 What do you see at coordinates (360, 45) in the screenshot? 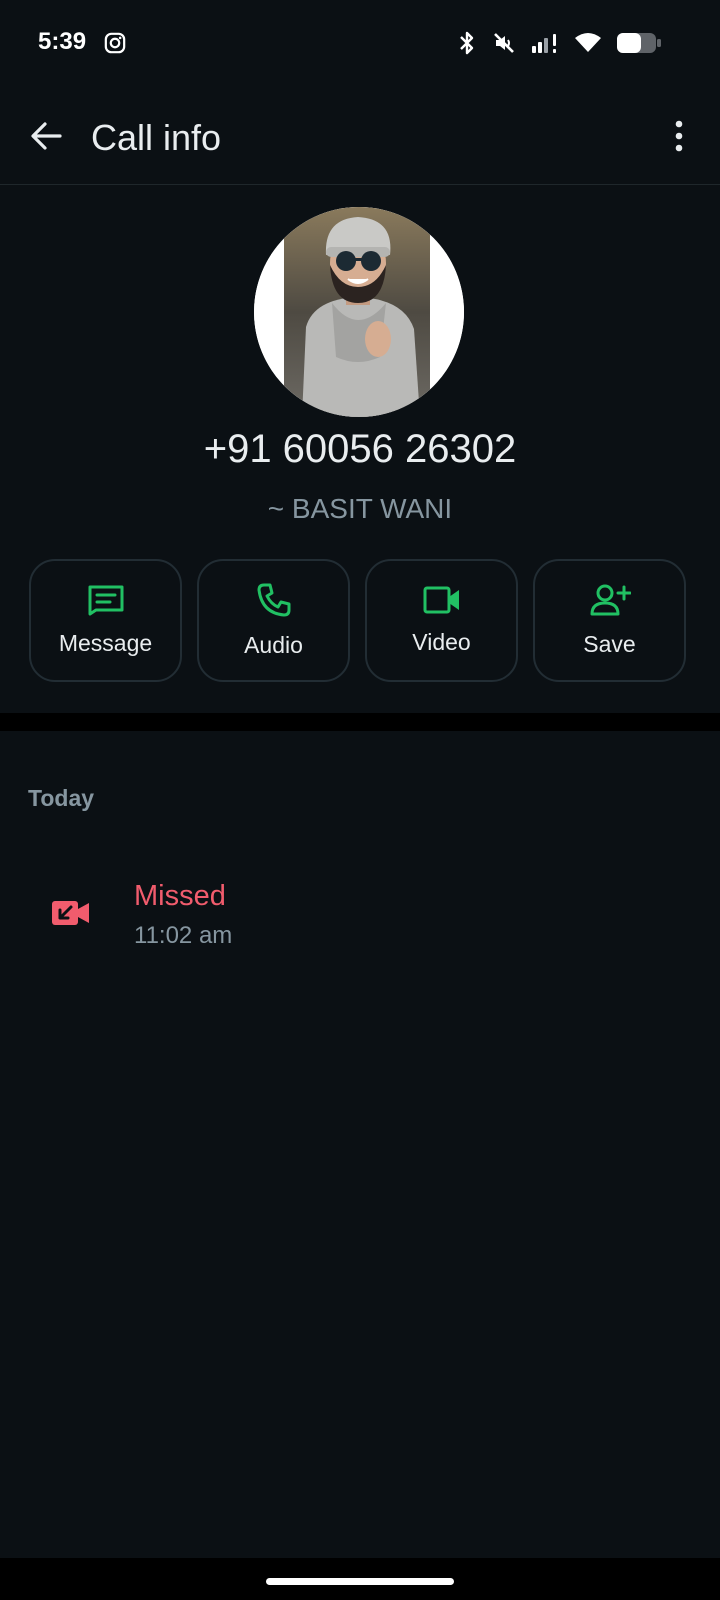
I see `status-bar: 5:39` at bounding box center [360, 45].